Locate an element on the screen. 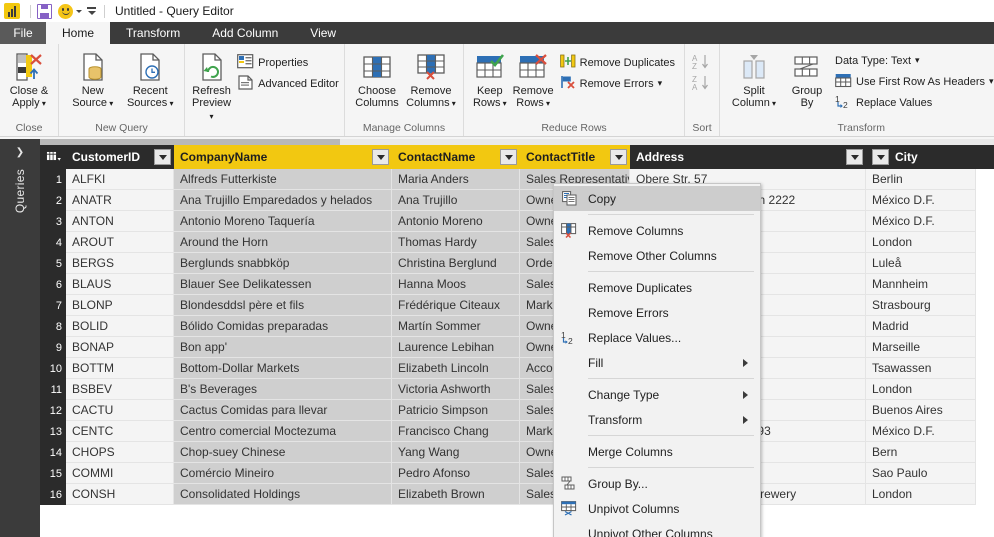  properties-button: Properties is located at coordinates (288, 62).